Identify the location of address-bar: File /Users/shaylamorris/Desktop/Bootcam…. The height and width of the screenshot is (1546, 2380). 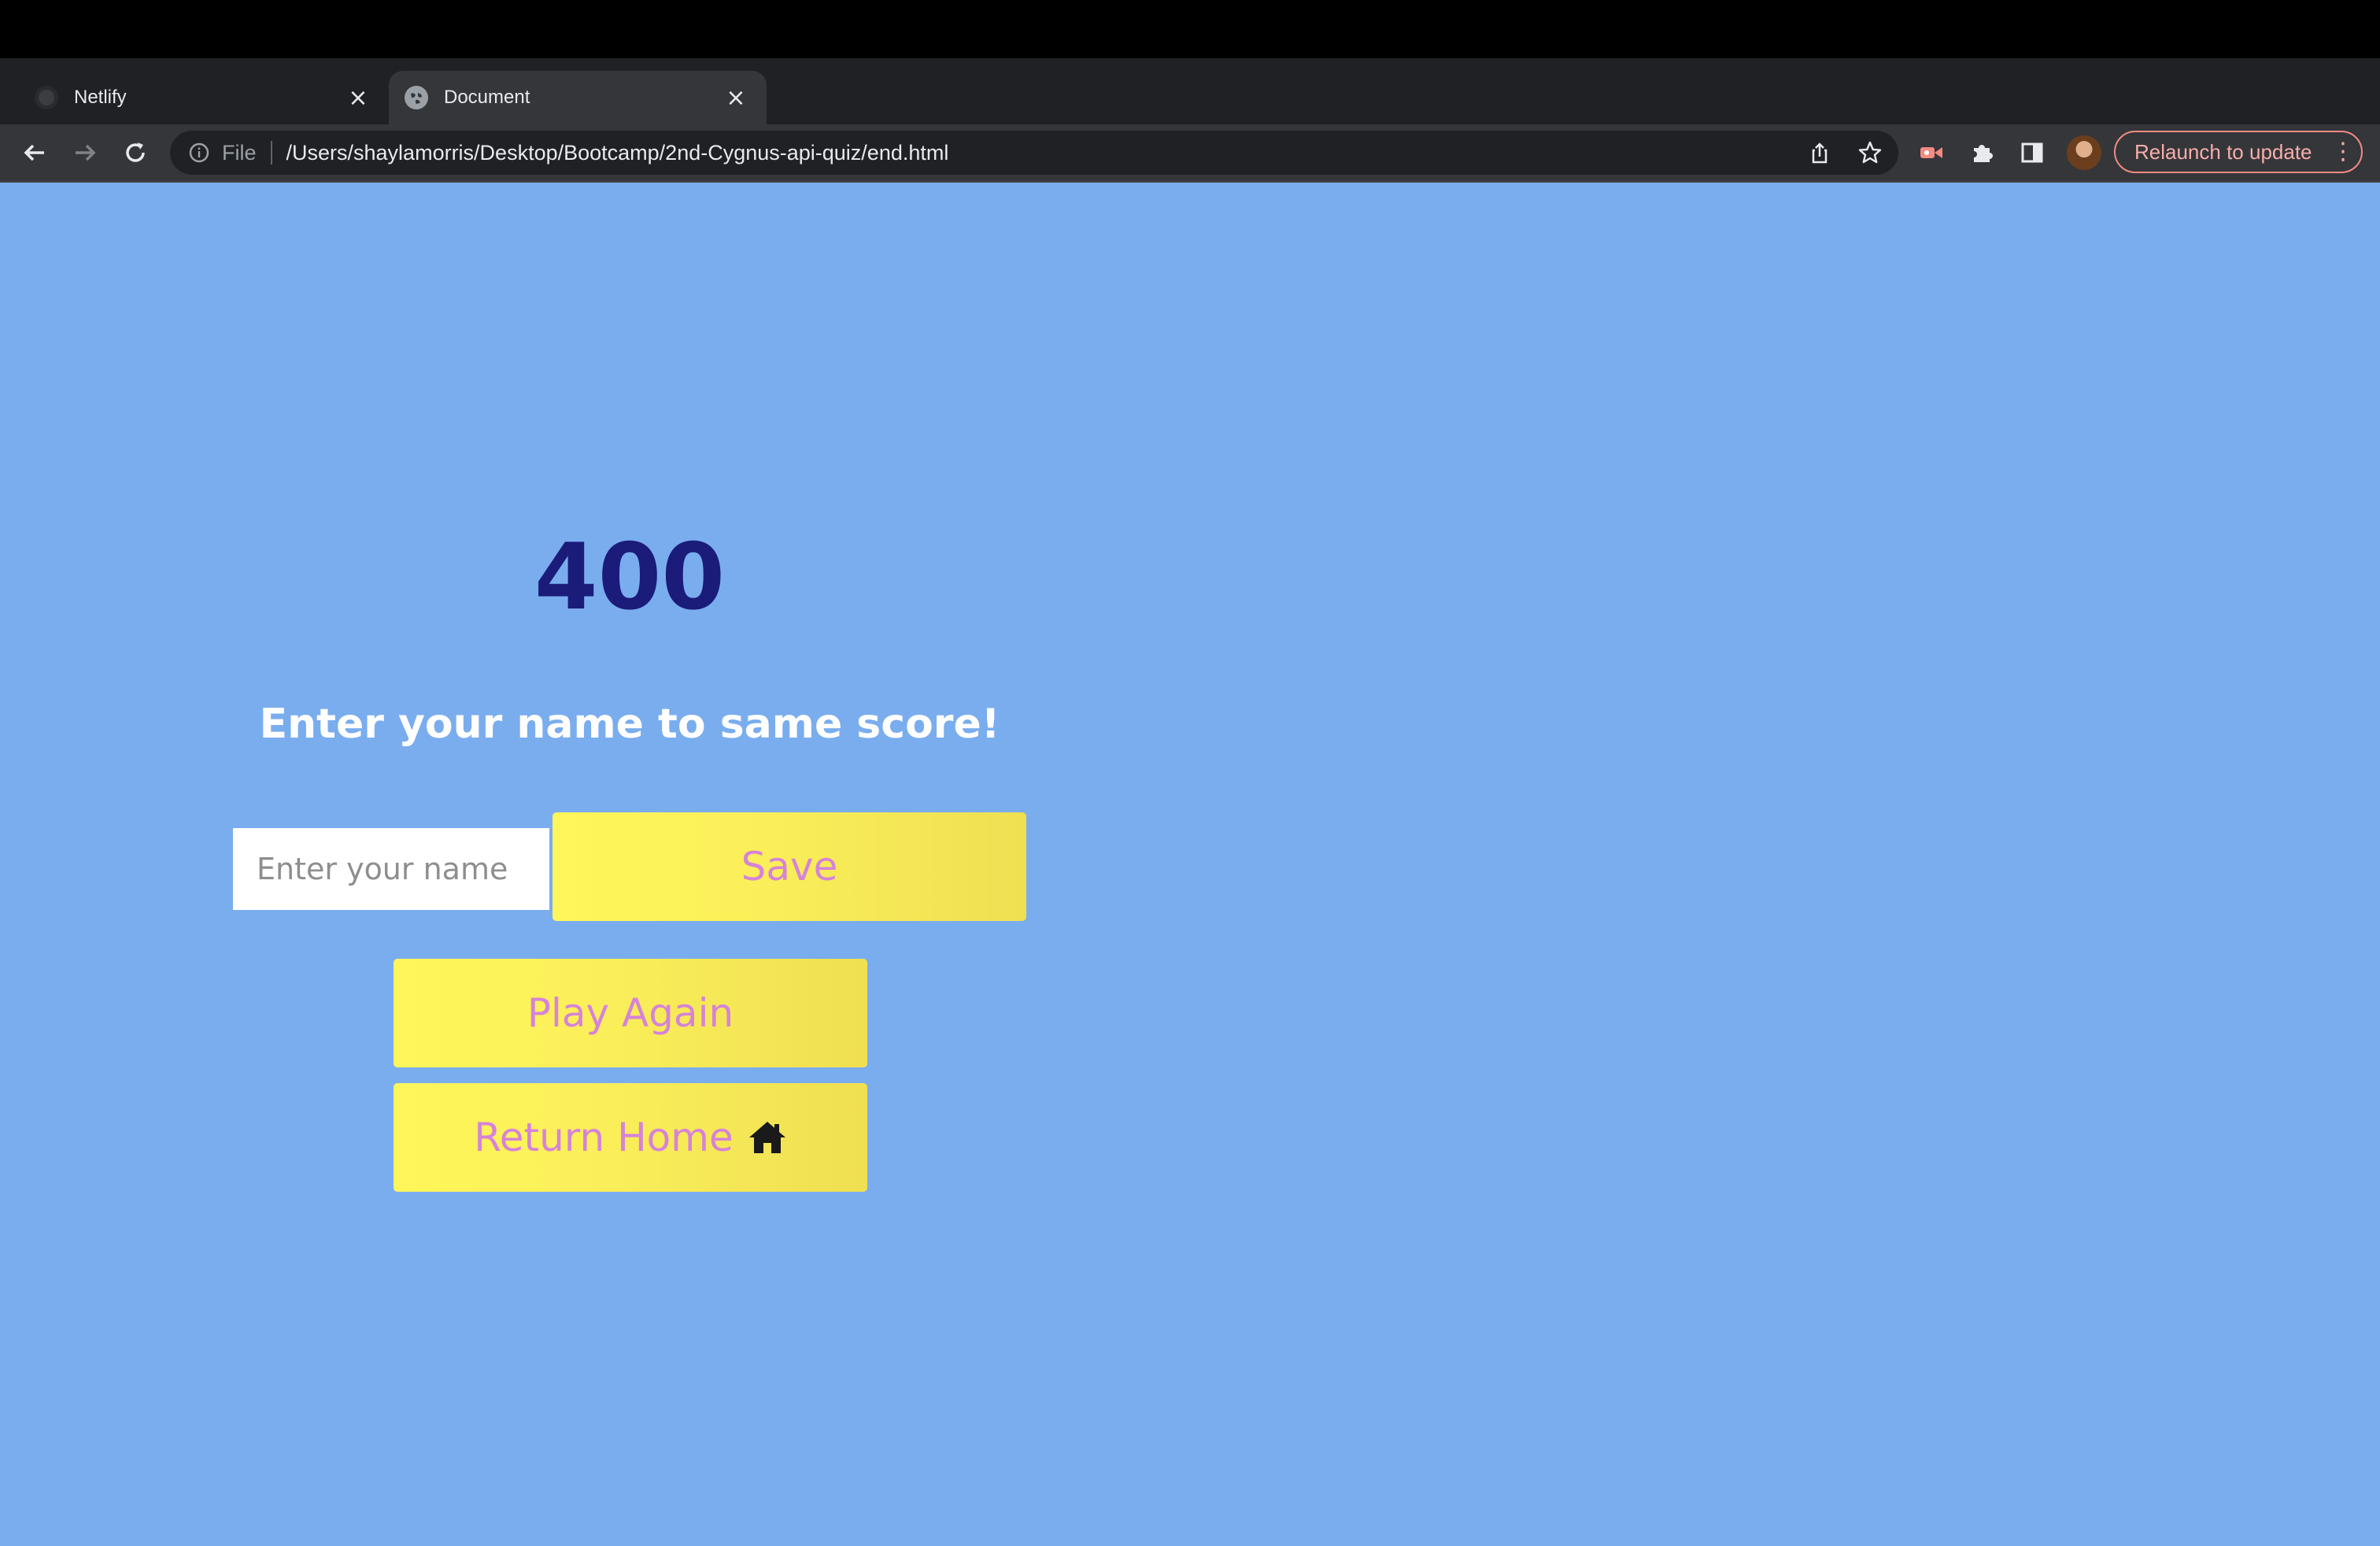
(1034, 153).